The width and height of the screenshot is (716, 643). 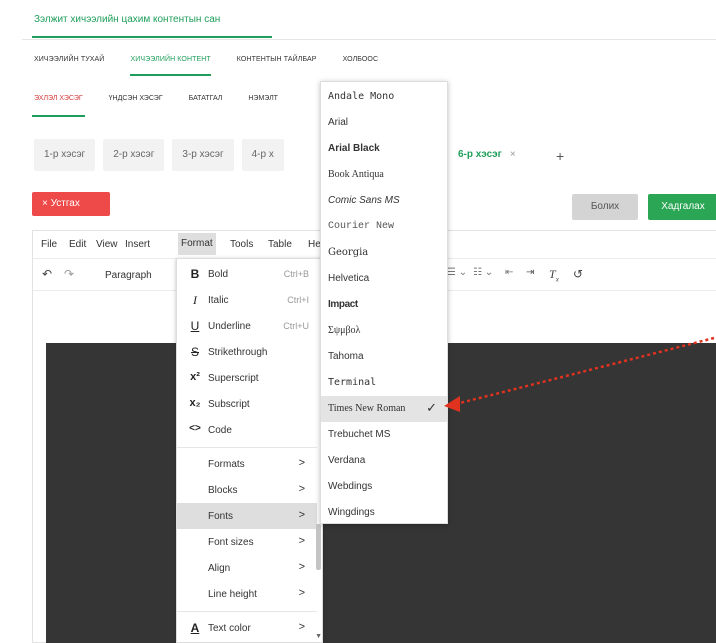 I want to click on font-option-label: Trebuchet MS, so click(x=359, y=434).